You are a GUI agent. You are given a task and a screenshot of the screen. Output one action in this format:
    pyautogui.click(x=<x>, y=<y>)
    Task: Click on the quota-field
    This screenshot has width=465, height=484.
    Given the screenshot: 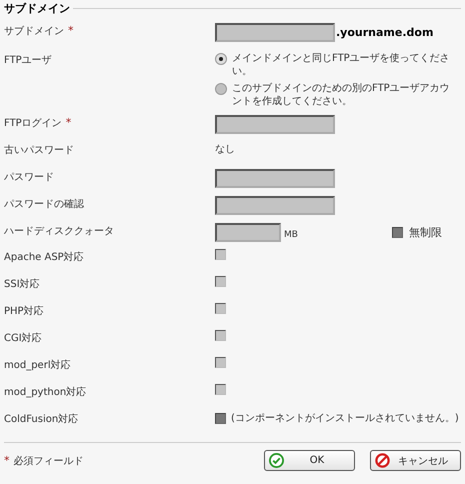 What is the action you would take?
    pyautogui.click(x=248, y=232)
    